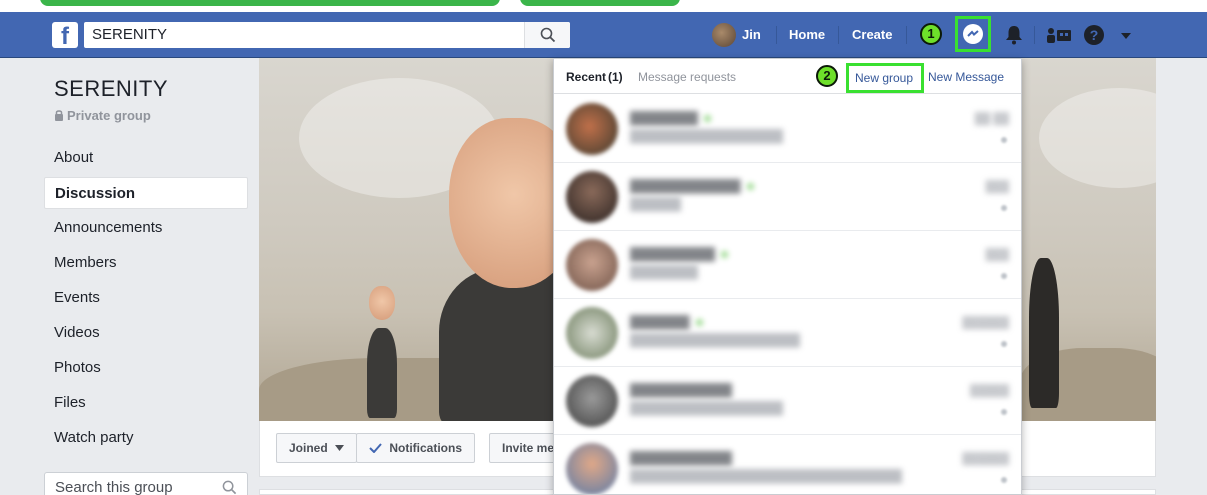 Image resolution: width=1207 pixels, height=495 pixels. Describe the element at coordinates (327, 35) in the screenshot. I see `global-search: SERENITY` at that location.